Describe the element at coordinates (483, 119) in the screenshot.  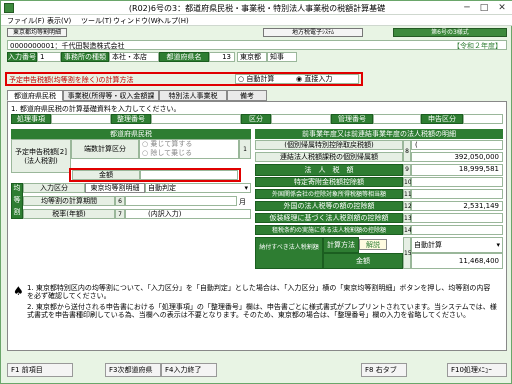
I see `appl-field` at that location.